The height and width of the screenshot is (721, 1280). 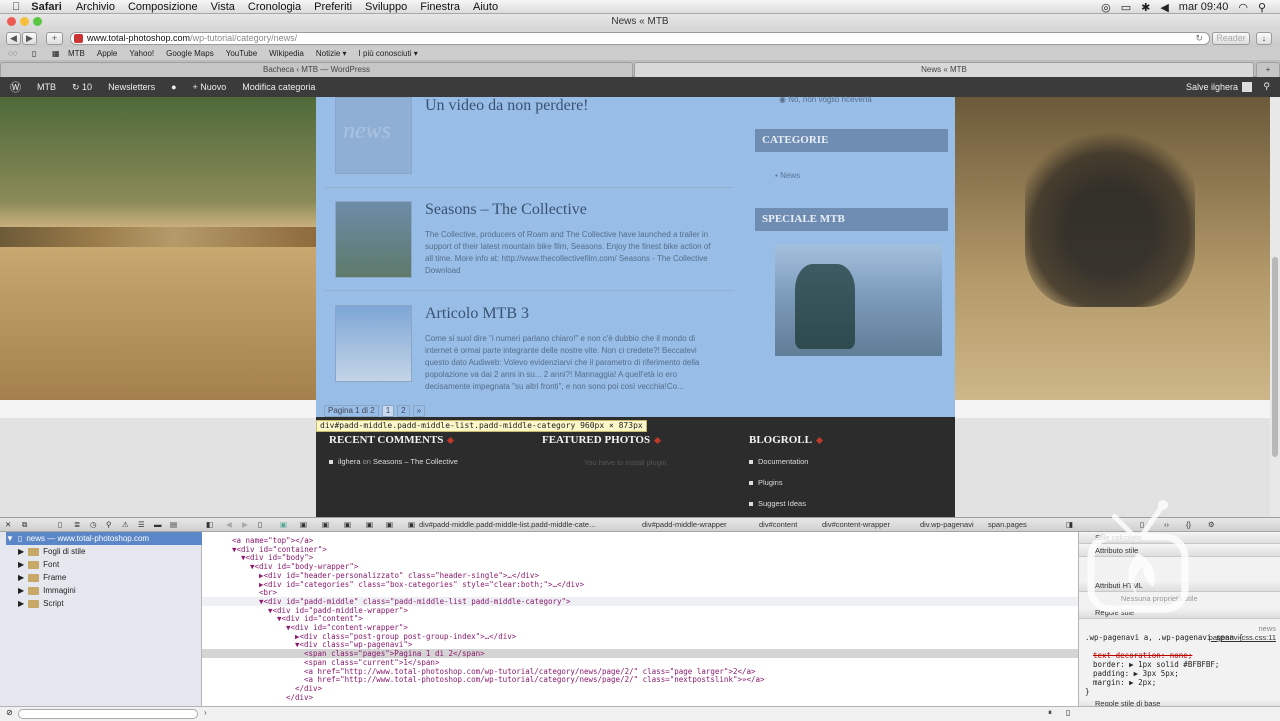 What do you see at coordinates (640, 627) in the screenshot?
I see `dom-line: ▼<div id="content-wrapper">` at bounding box center [640, 627].